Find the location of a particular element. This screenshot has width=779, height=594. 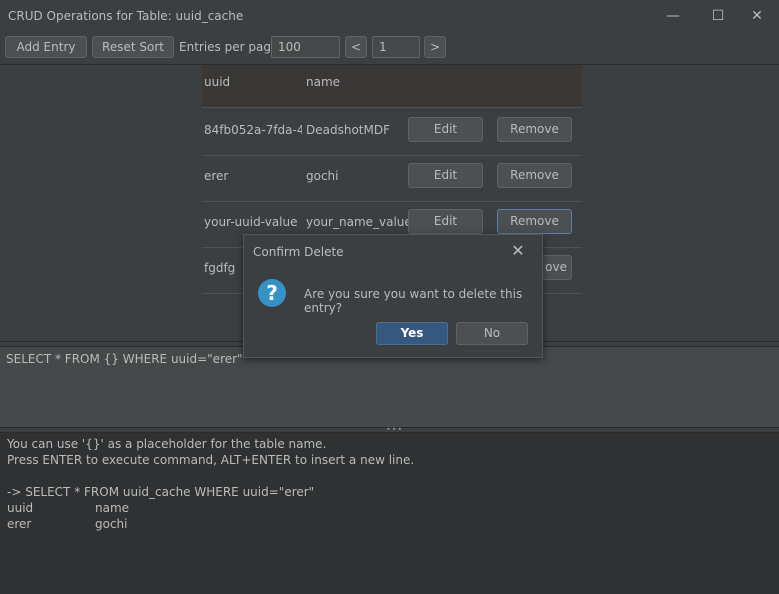

dialog-title: Confirm Delete is located at coordinates (298, 252).